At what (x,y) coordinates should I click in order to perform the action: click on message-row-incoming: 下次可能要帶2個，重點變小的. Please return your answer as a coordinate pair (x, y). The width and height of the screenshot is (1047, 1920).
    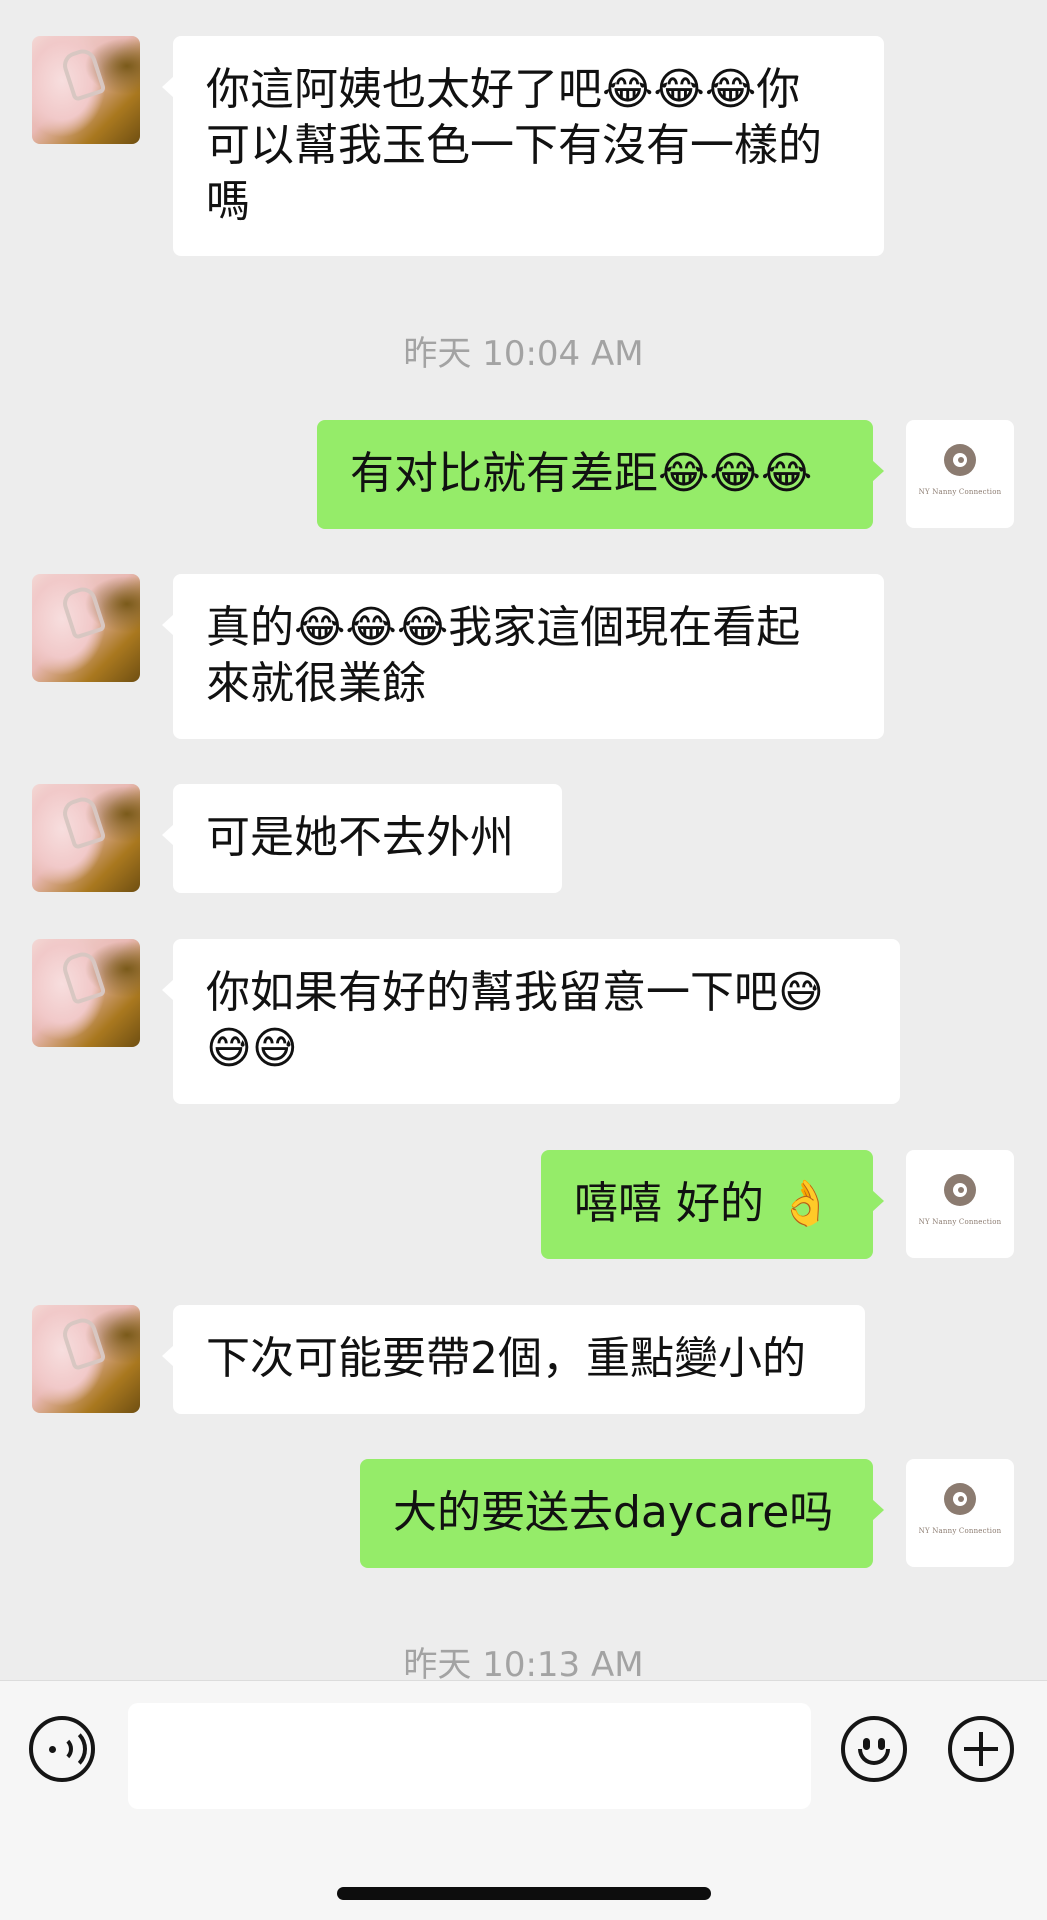
    Looking at the image, I should click on (523, 1359).